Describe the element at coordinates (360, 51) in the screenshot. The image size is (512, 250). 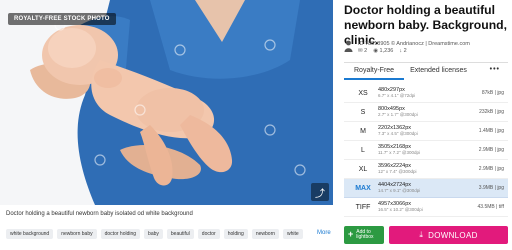
I see `comment-icon: ✉` at that location.